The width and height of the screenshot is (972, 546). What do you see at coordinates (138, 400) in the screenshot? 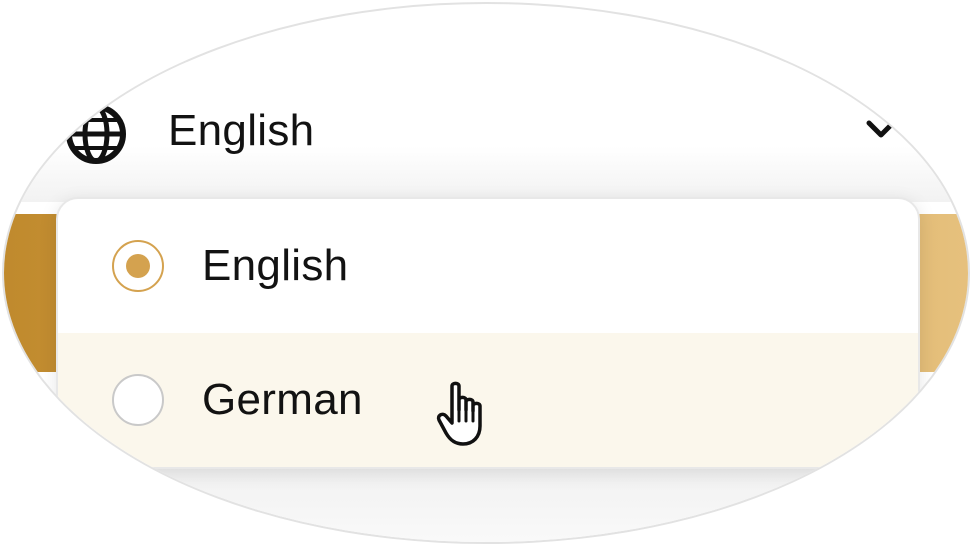
I see `radio-unselected-icon` at bounding box center [138, 400].